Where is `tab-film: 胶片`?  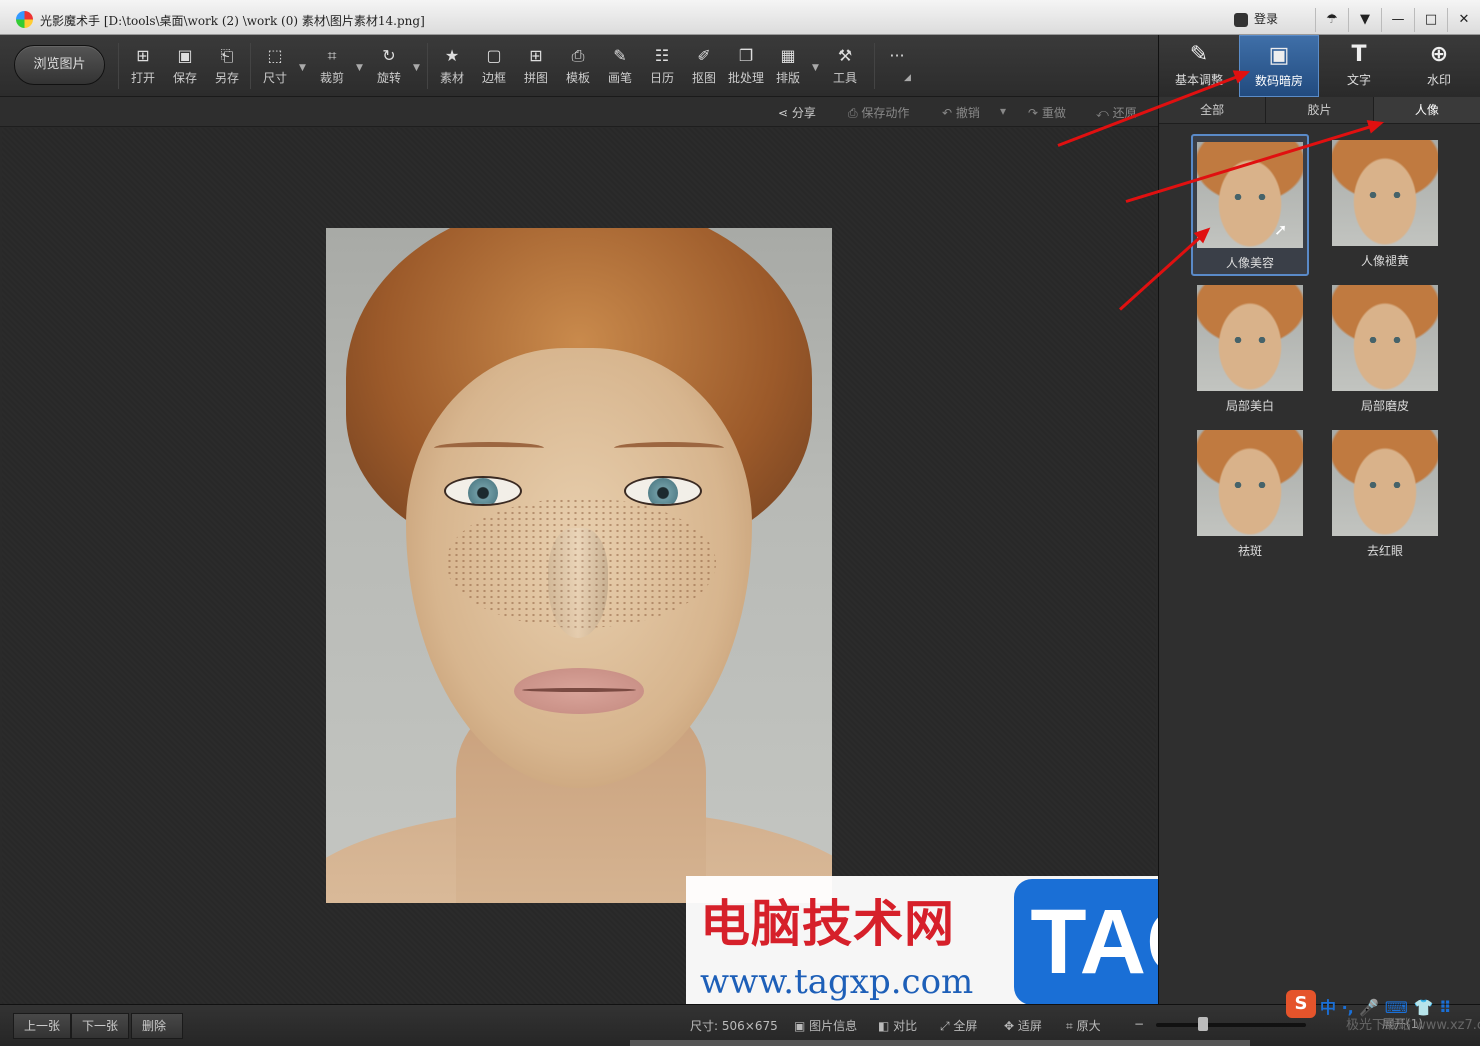
tab-film: 胶片 is located at coordinates (1320, 110).